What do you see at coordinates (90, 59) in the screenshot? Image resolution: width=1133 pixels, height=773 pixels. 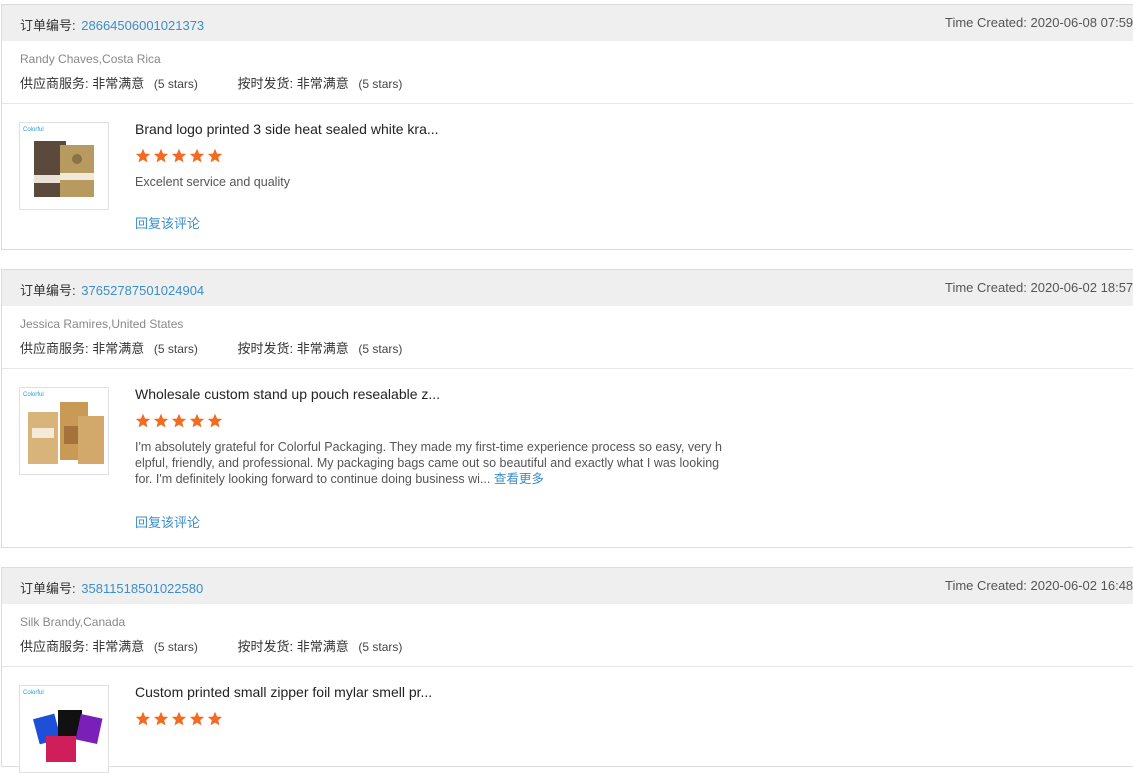 I see `buyer-name: Randy Chaves,Costa Rica` at bounding box center [90, 59].